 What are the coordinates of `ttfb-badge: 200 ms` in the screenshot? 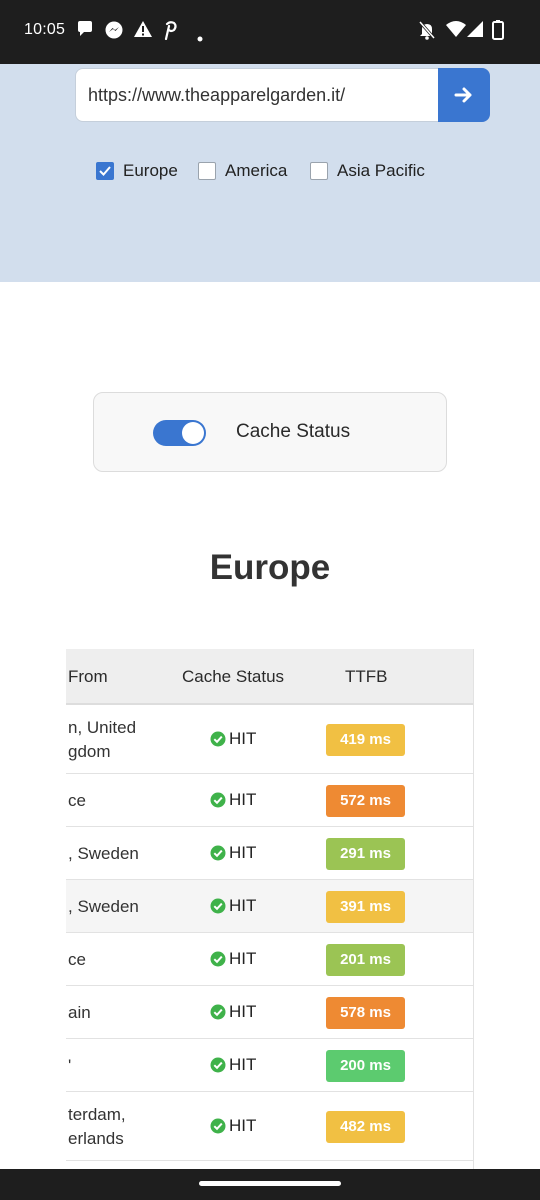 It's located at (365, 1065).